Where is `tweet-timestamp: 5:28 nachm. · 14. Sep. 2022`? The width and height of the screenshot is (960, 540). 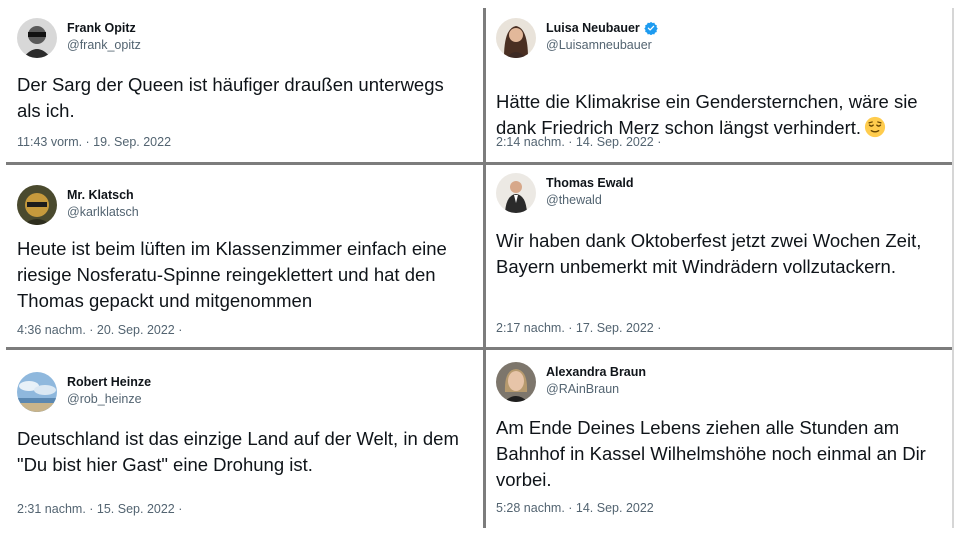 tweet-timestamp: 5:28 nachm. · 14. Sep. 2022 is located at coordinates (575, 508).